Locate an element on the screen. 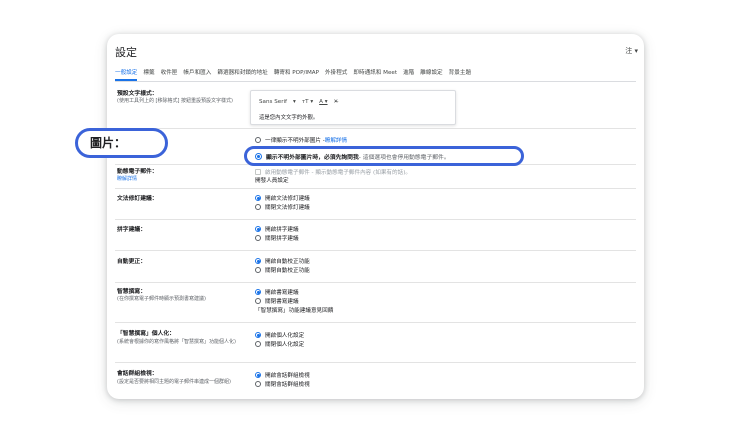  font-size-icon: ᴛT ▾ is located at coordinates (307, 102).